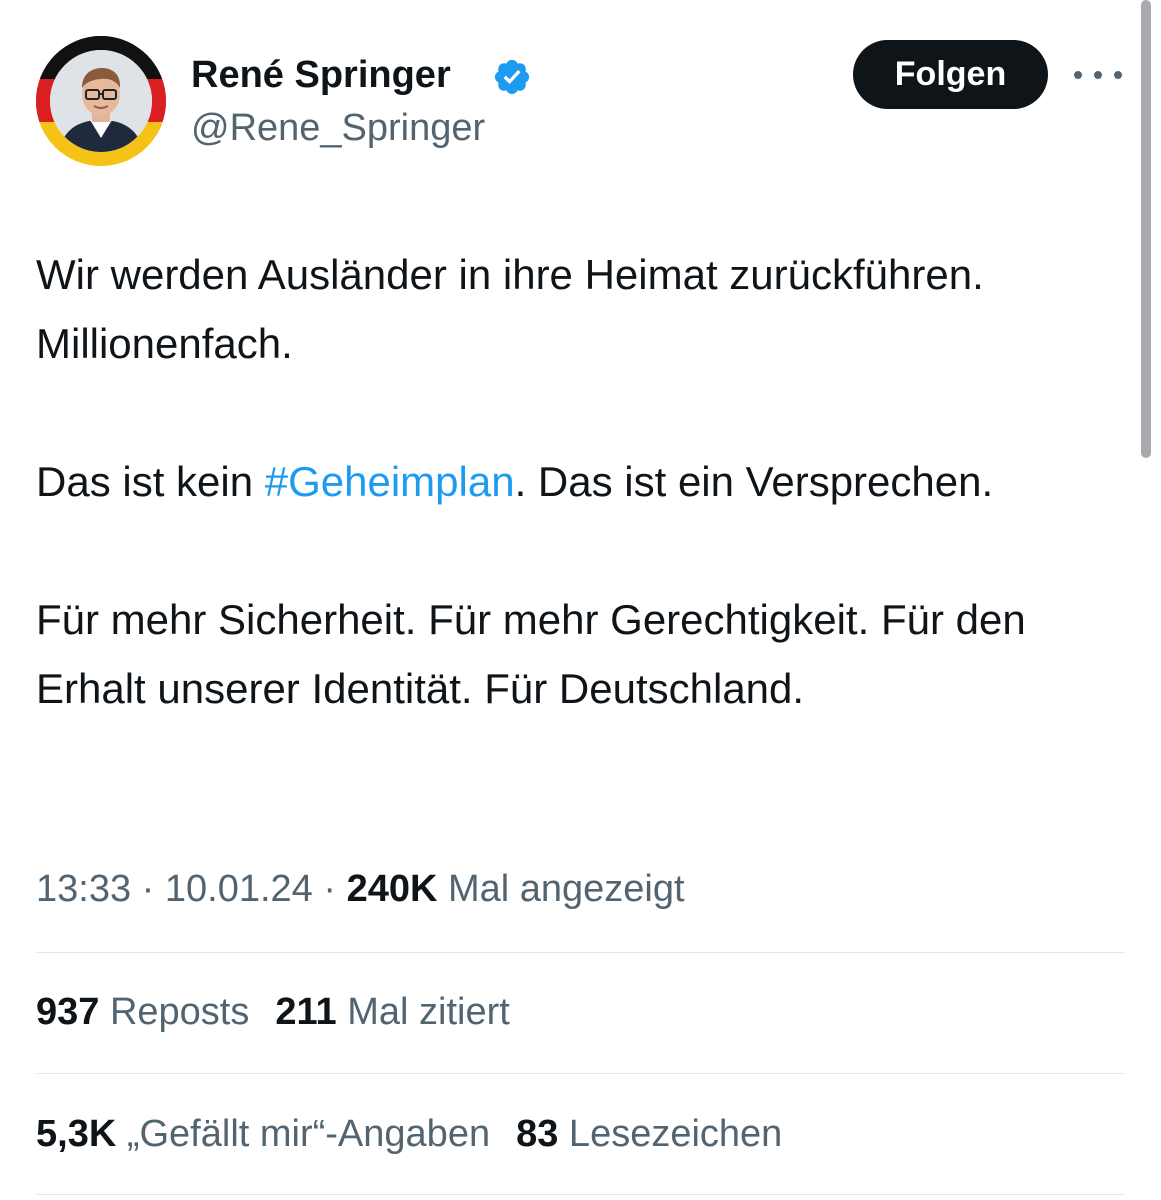 This screenshot has width=1161, height=1200. I want to click on author-name: René Springer, so click(321, 75).